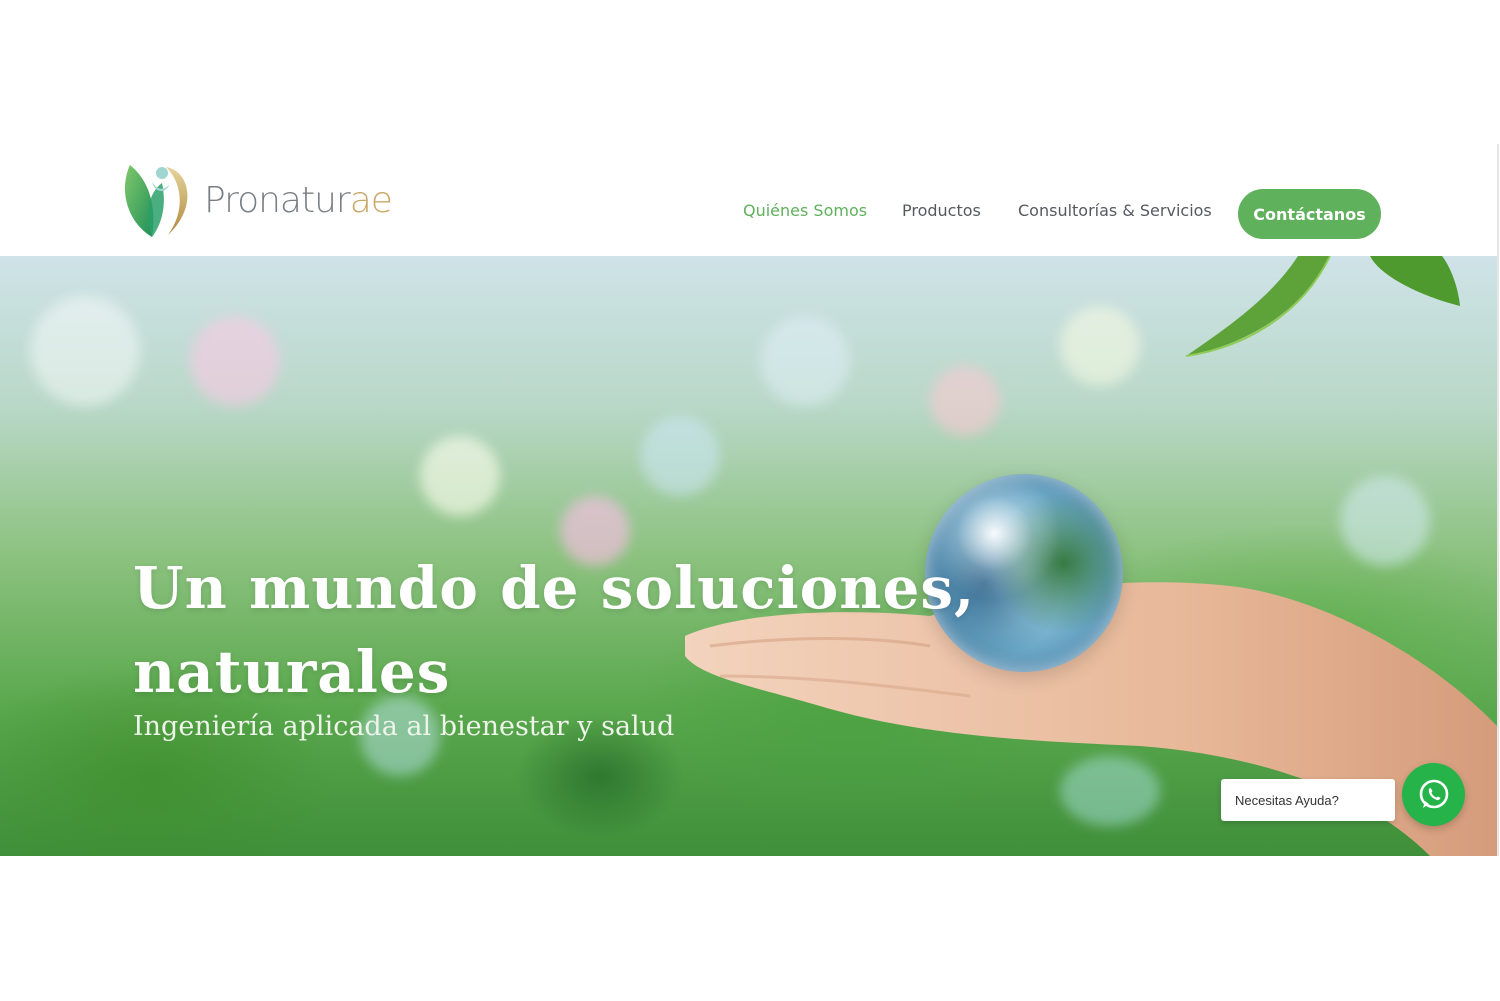 The image size is (1500, 1001). I want to click on leaf-decoration-icon, so click(1322, 306).